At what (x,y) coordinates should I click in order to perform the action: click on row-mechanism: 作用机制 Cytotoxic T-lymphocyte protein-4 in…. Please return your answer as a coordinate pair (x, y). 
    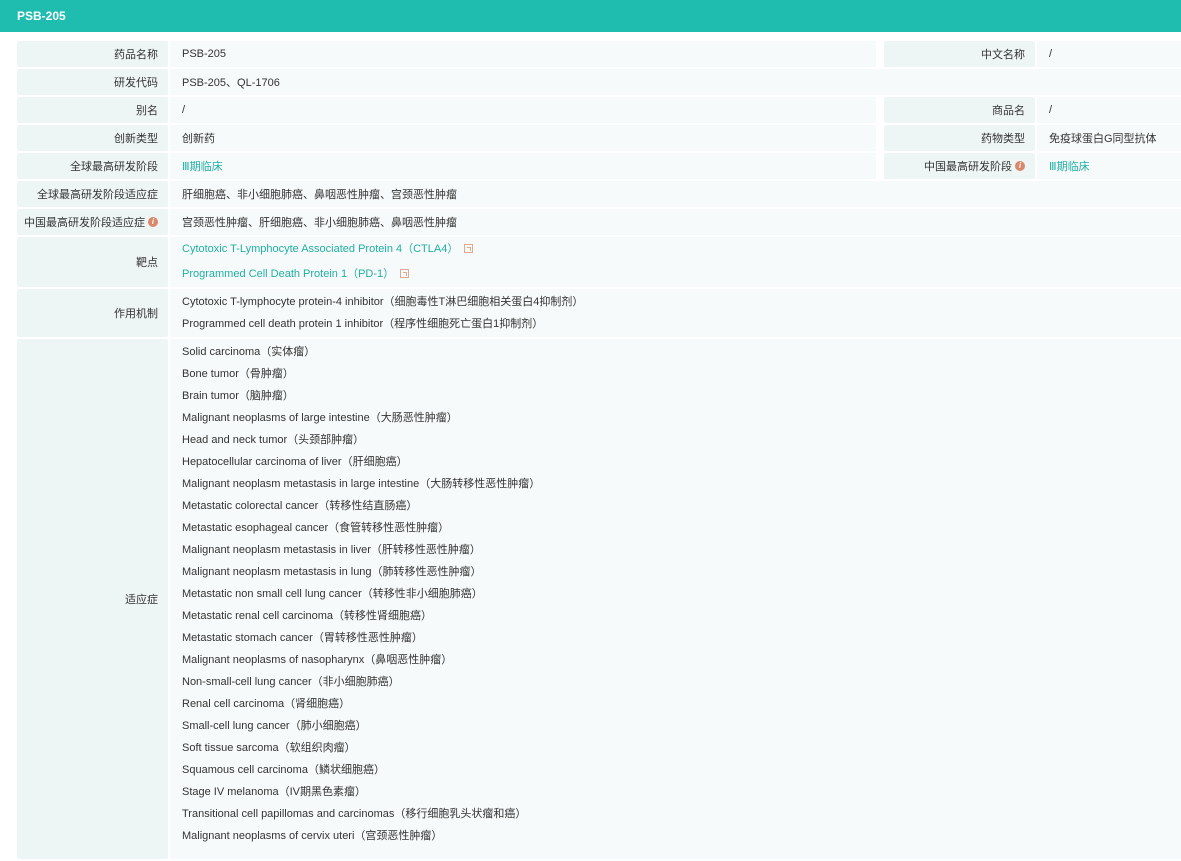
    Looking at the image, I should click on (599, 313).